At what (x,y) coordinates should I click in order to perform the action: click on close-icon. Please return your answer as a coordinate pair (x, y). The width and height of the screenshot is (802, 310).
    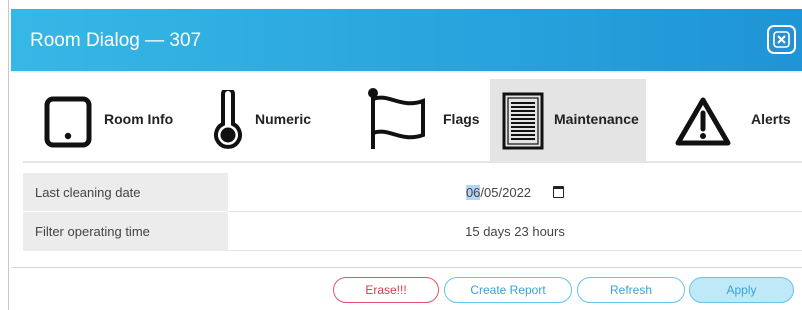
    Looking at the image, I should click on (781, 39).